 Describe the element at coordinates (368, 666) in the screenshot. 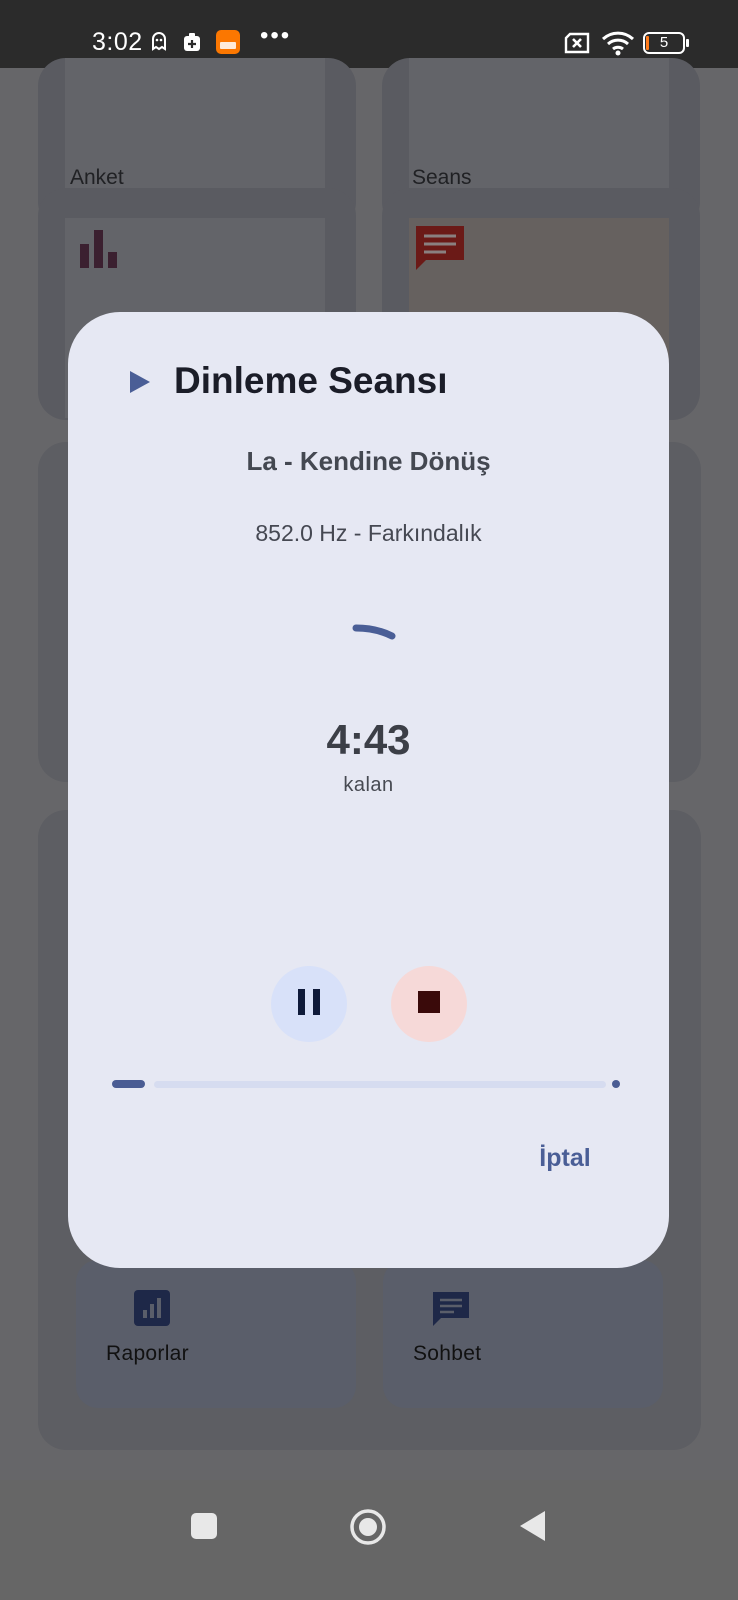

I see `loading-spinner-icon` at that location.